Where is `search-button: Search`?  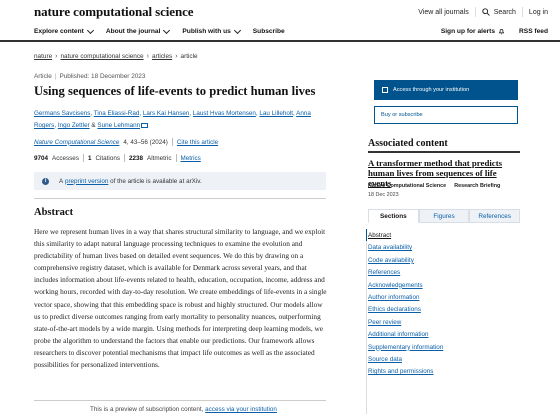 search-button: Search is located at coordinates (499, 12).